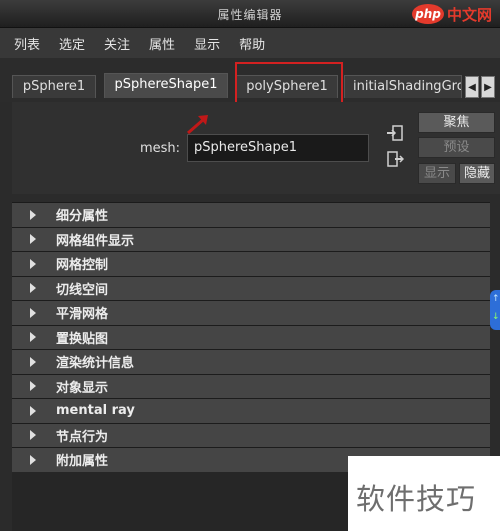 This screenshot has height=531, width=500. Describe the element at coordinates (469, 14) in the screenshot. I see `php-logo-suffix: 中文网` at that location.